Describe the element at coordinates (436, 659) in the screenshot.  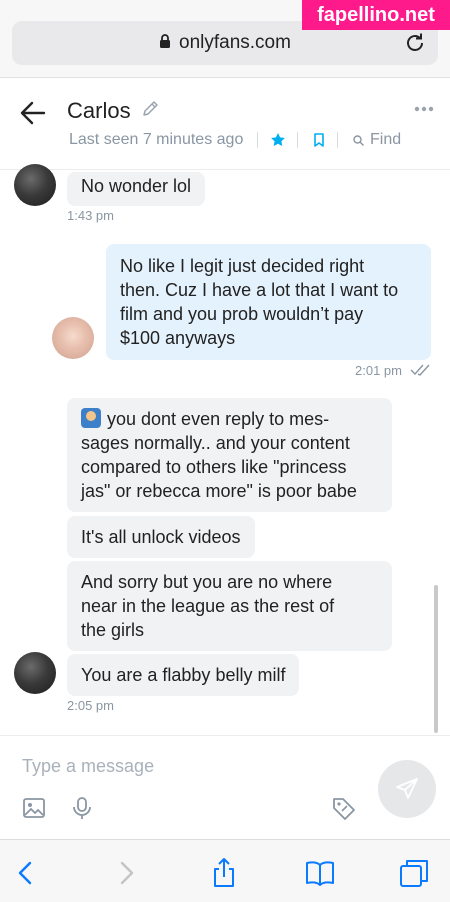
I see `scrollbar` at that location.